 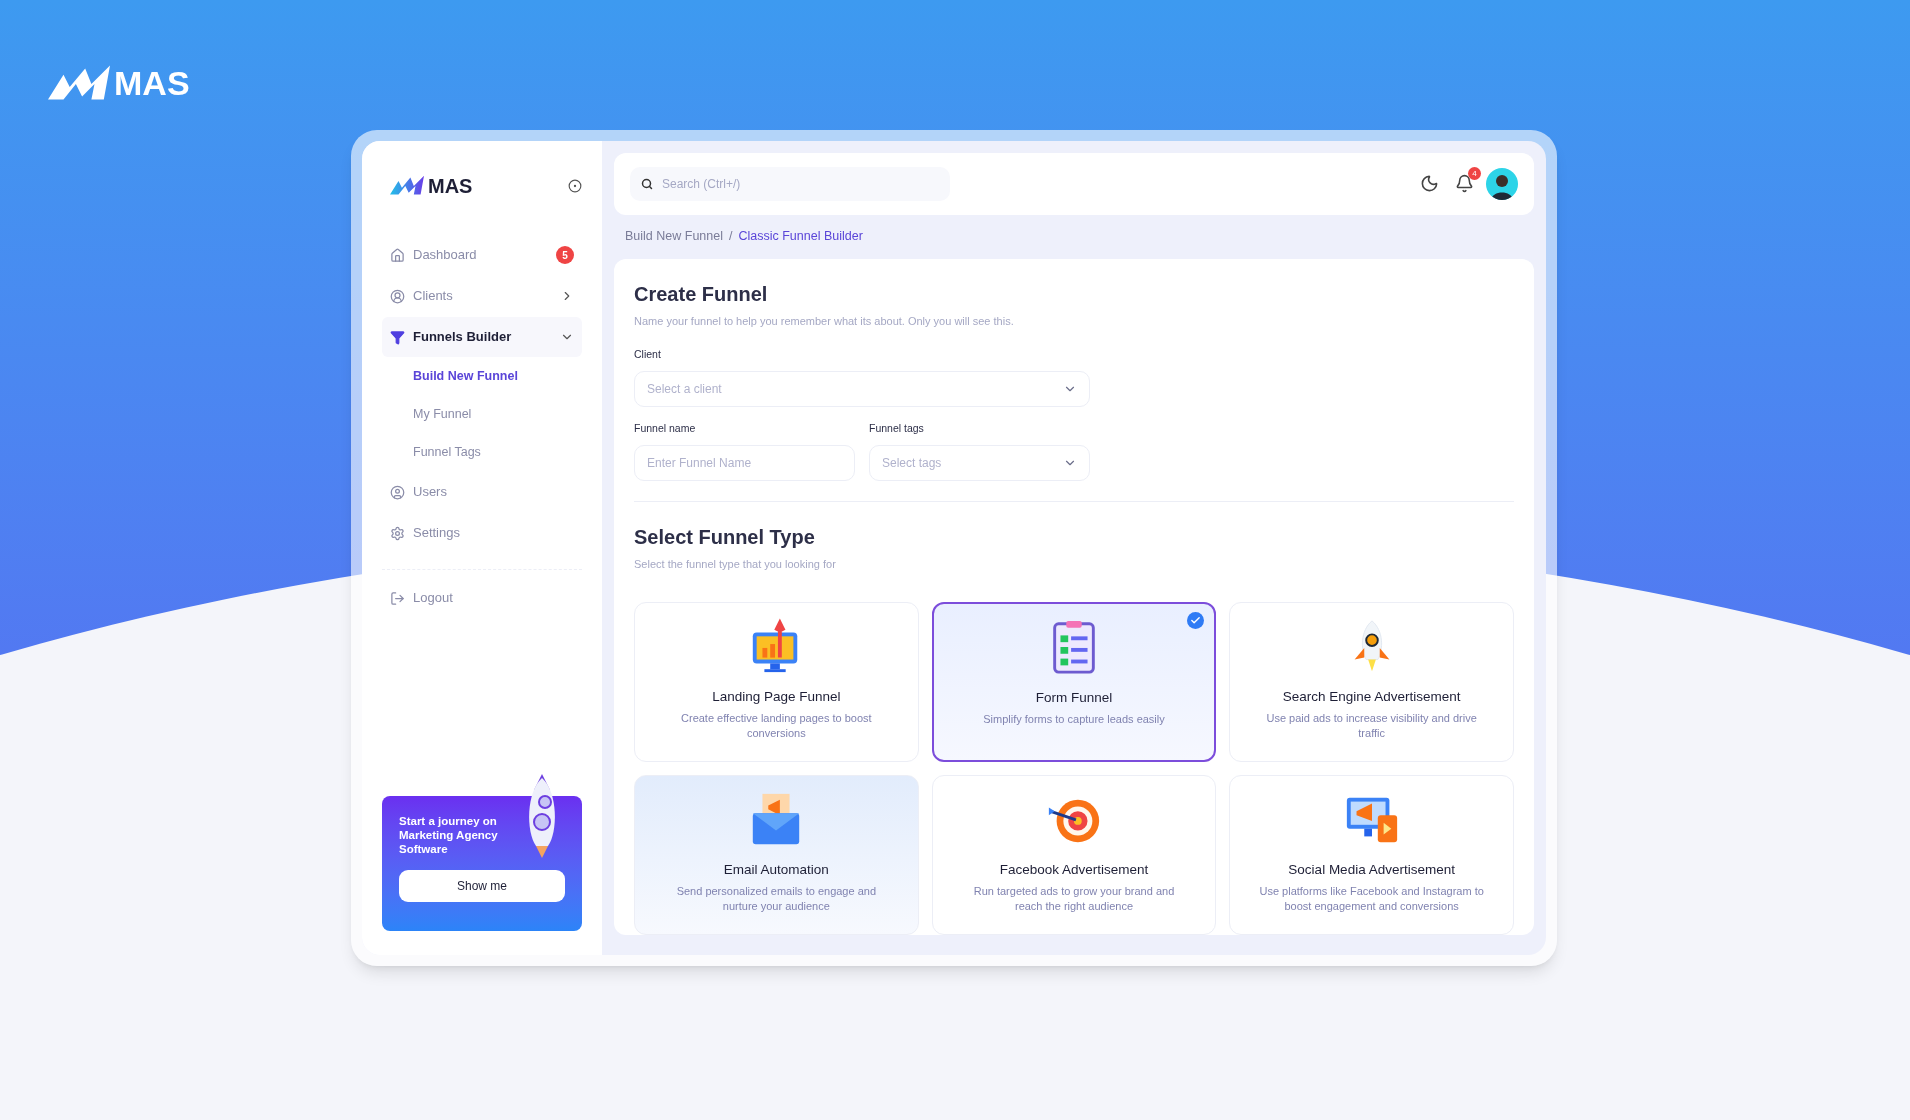 What do you see at coordinates (482, 533) in the screenshot?
I see `sidebar-item: Settings` at bounding box center [482, 533].